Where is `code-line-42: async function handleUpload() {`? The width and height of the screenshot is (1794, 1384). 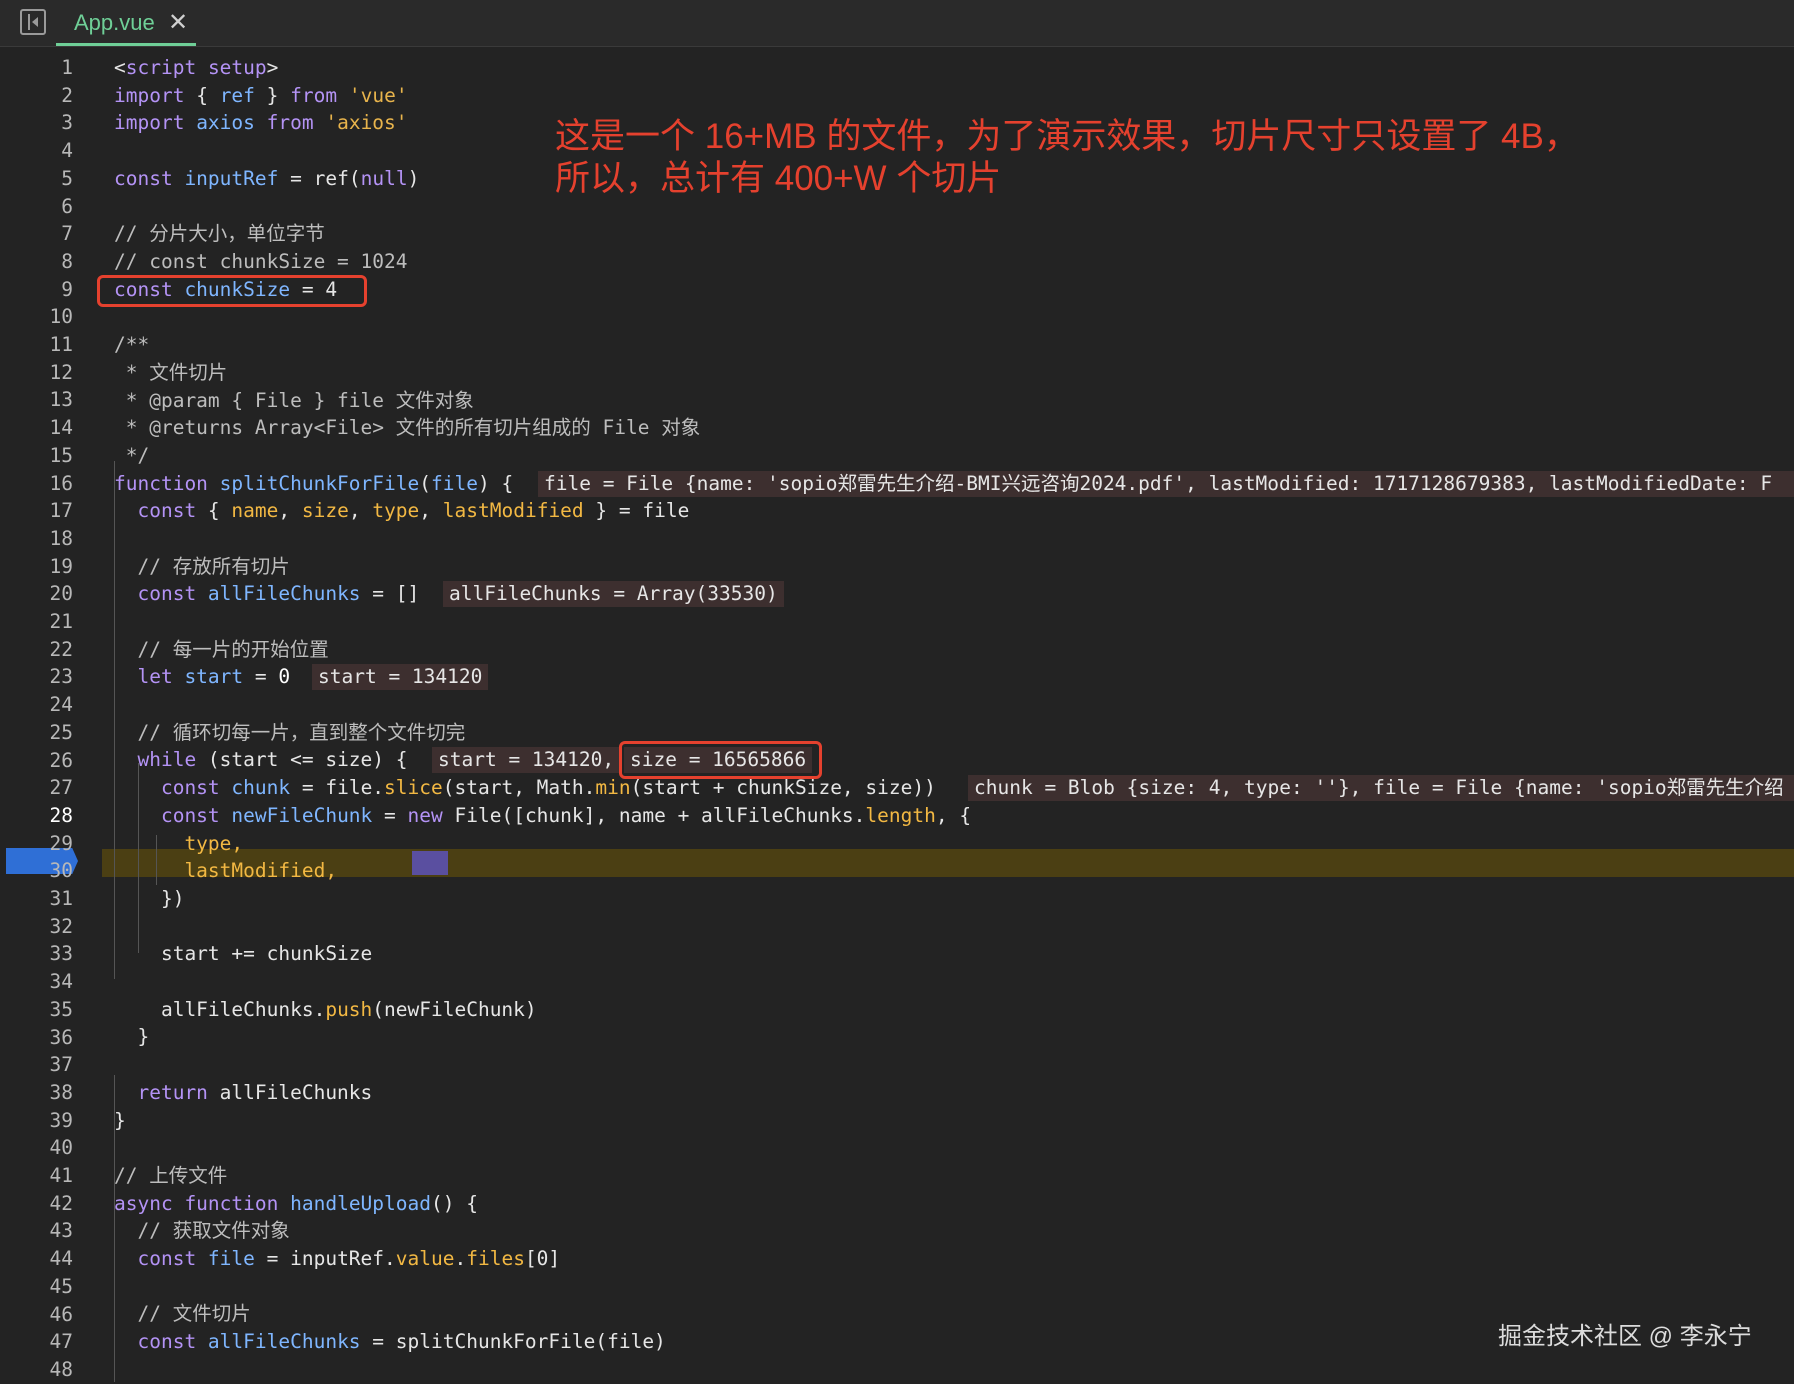
code-line-42: async function handleUpload() { is located at coordinates (296, 1203).